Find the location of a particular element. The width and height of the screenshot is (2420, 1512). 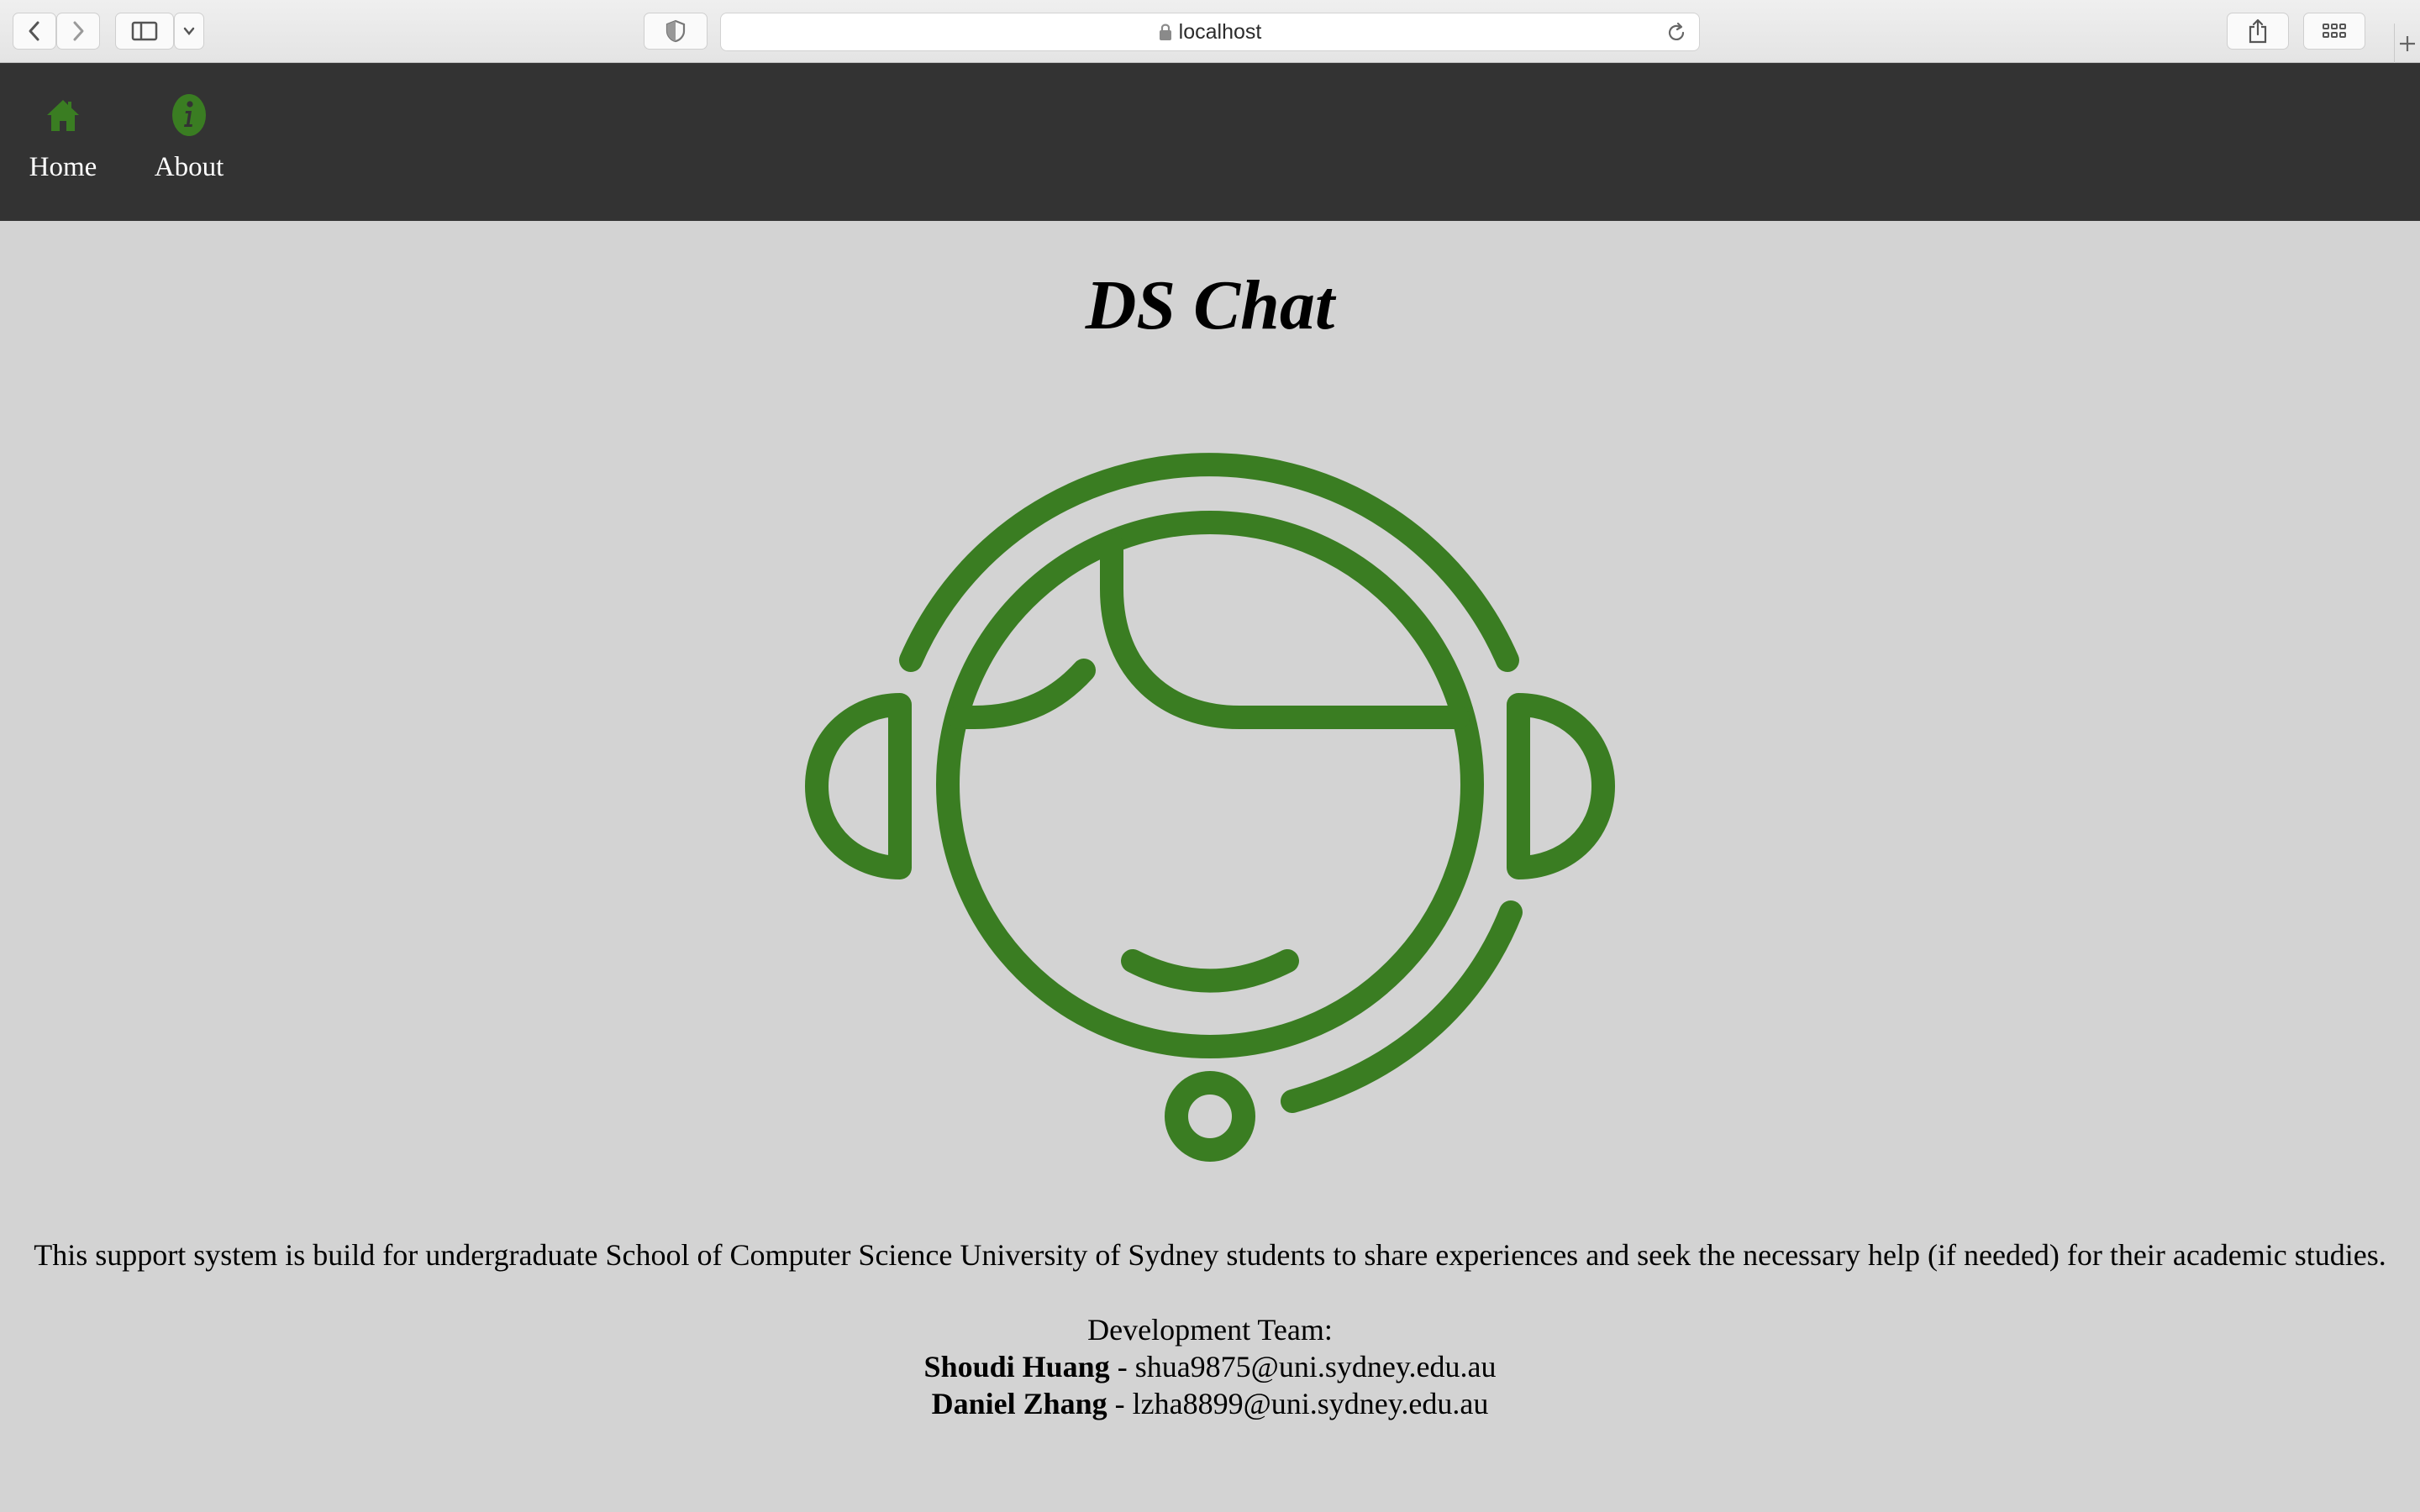

member-name: Daniel Zhang is located at coordinates (1019, 1403).